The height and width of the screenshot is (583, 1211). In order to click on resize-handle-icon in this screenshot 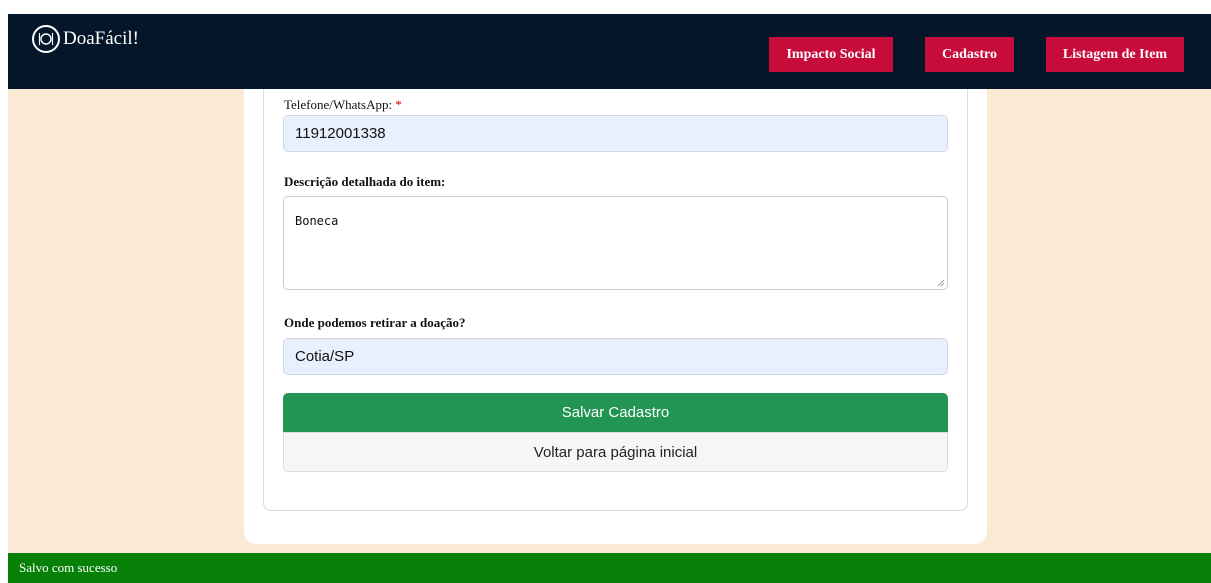, I will do `click(941, 283)`.